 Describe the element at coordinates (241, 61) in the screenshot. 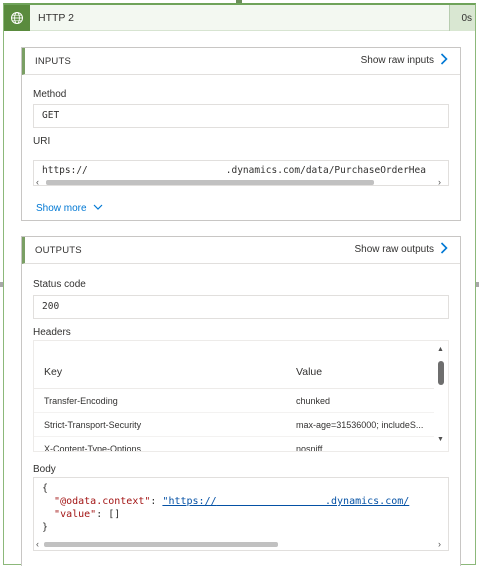

I see `inputs-header: INPUTS Show raw inputs` at that location.